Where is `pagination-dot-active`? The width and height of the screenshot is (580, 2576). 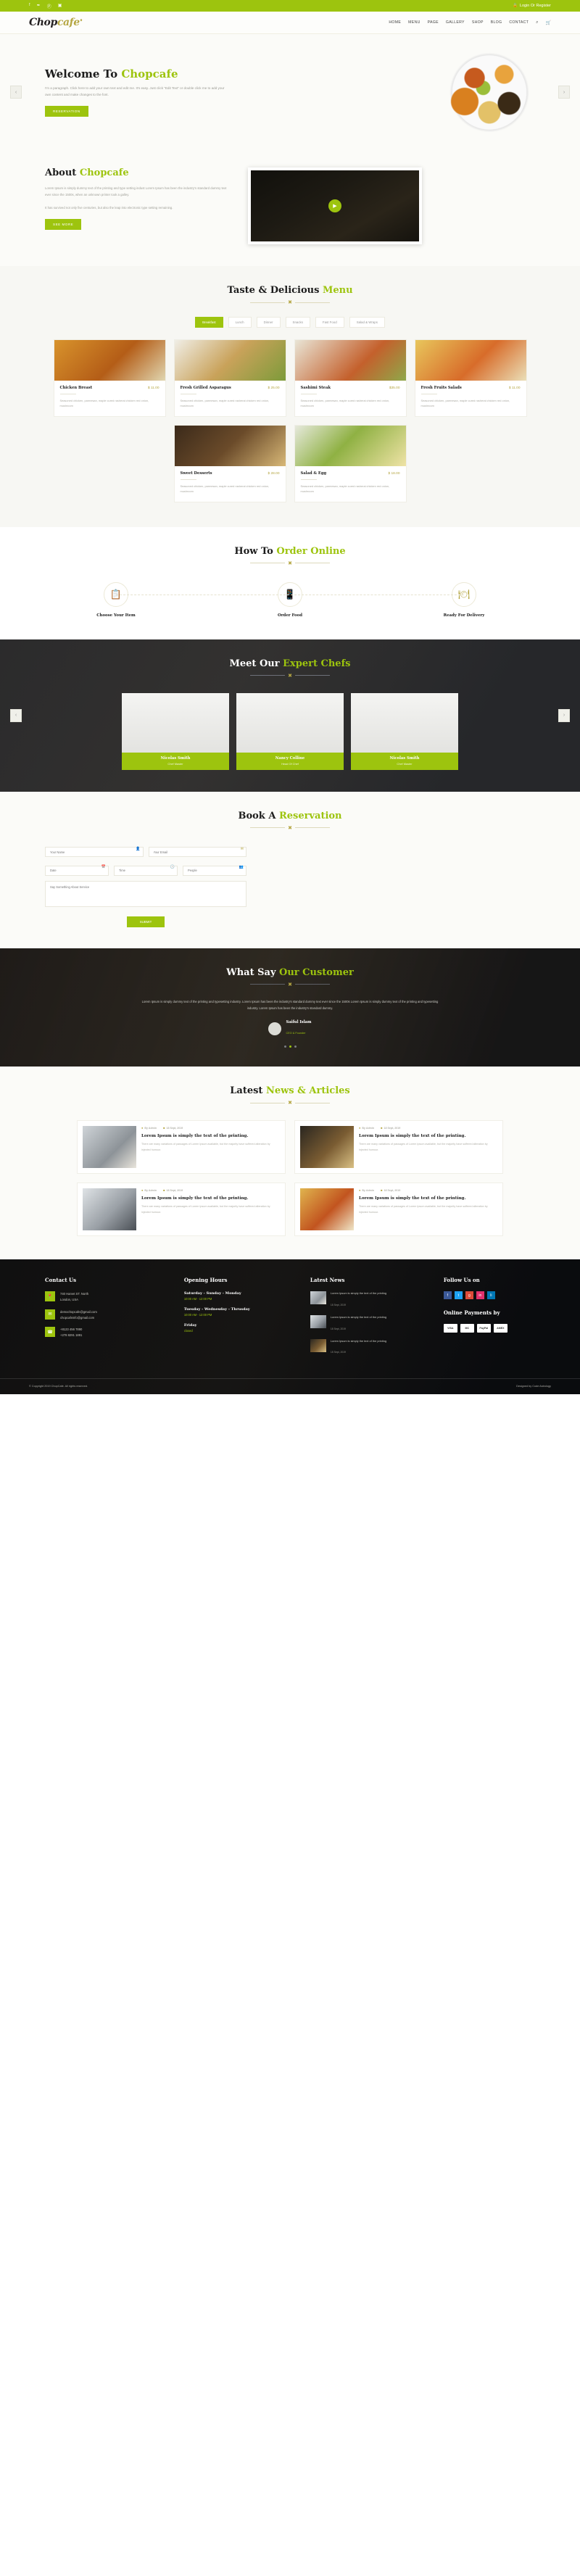 pagination-dot-active is located at coordinates (290, 1046).